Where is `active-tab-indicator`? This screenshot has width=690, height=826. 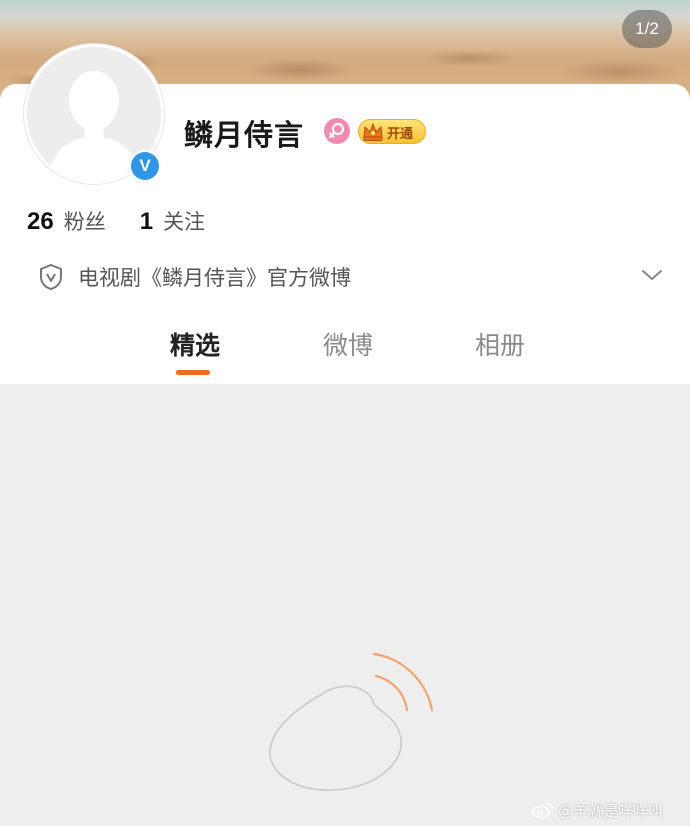 active-tab-indicator is located at coordinates (193, 372).